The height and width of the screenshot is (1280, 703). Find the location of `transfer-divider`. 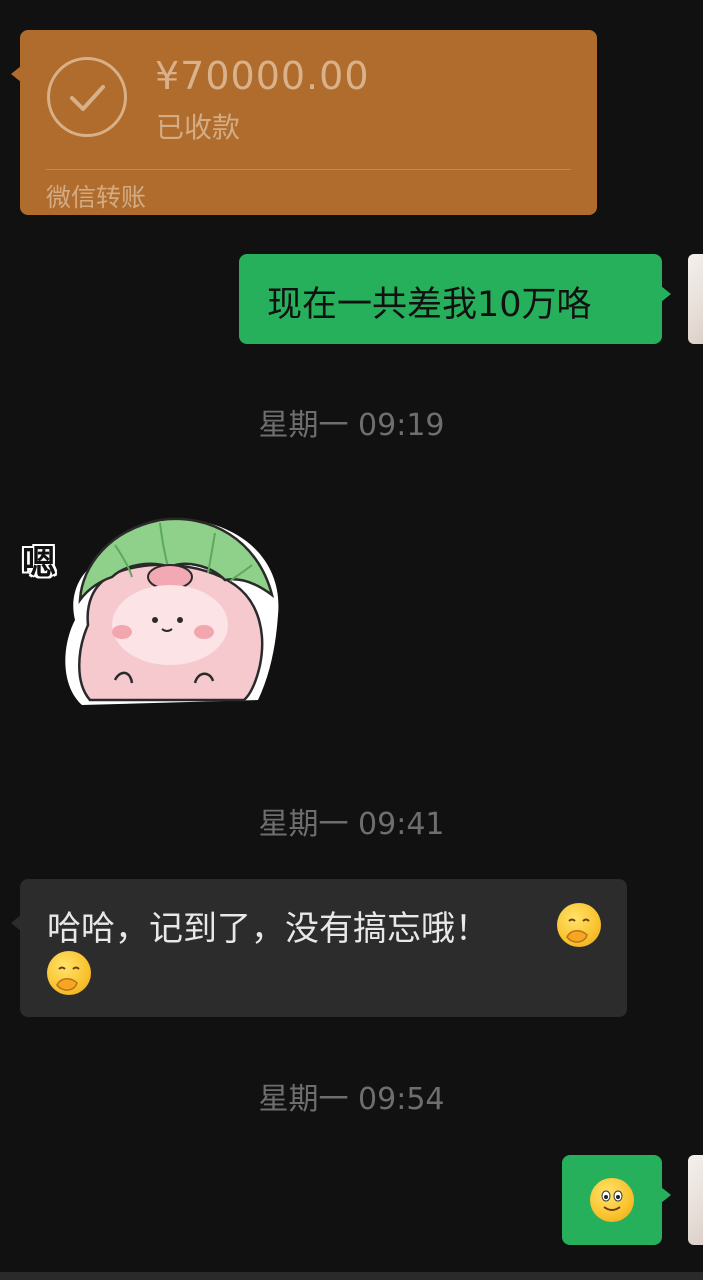

transfer-divider is located at coordinates (308, 169).